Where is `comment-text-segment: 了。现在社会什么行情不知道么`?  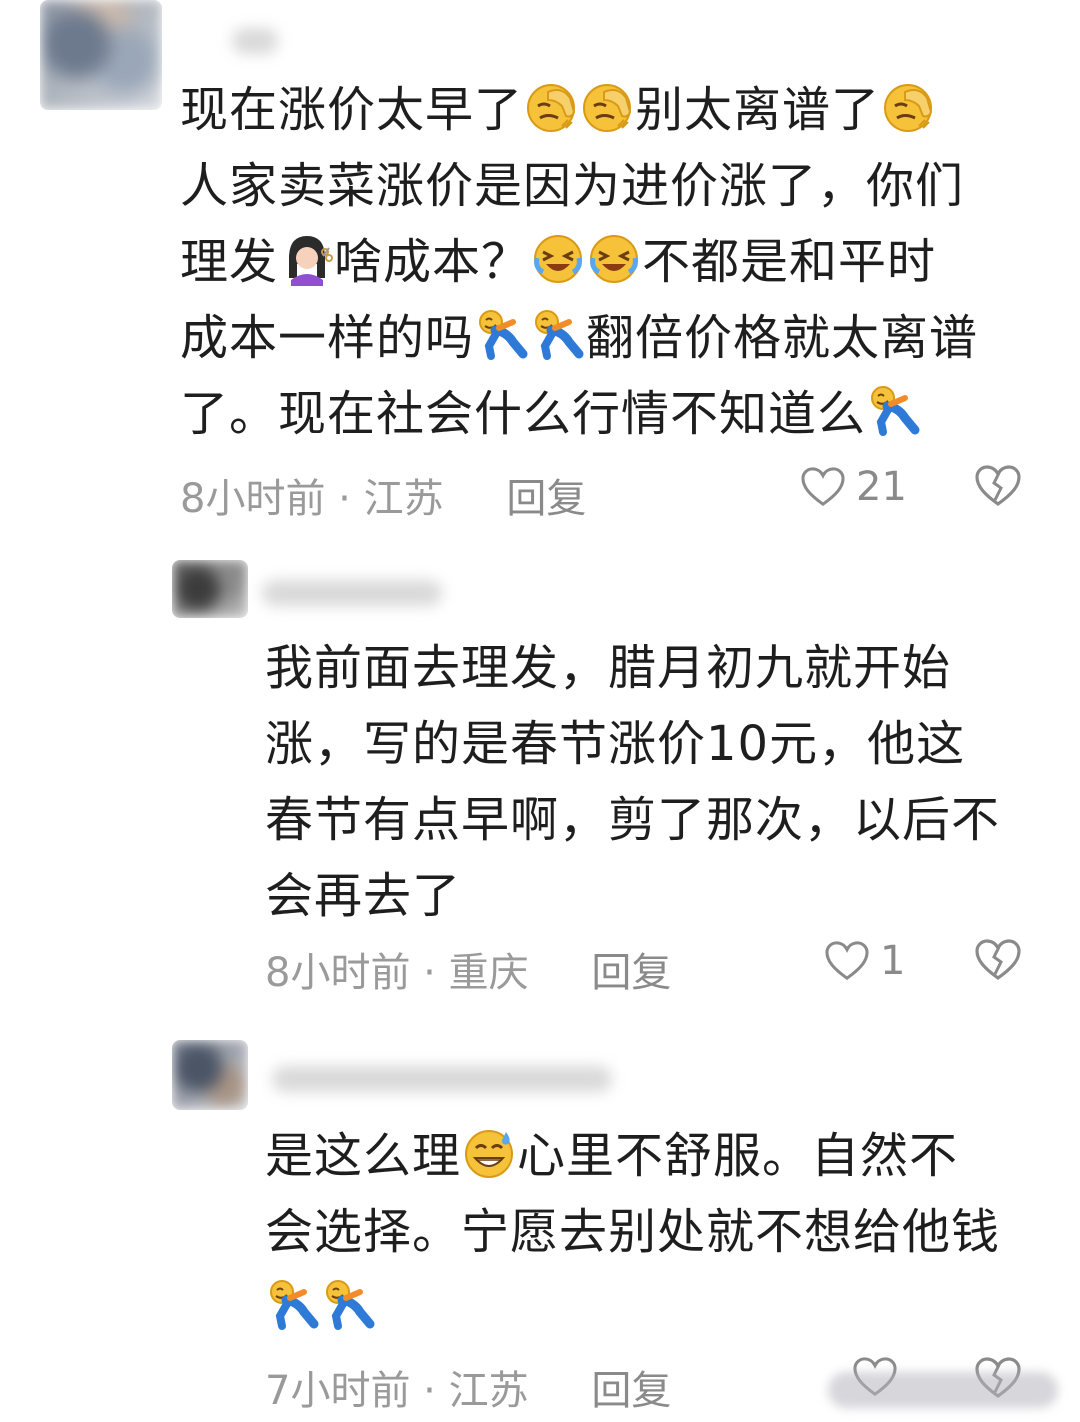 comment-text-segment: 了。现在社会什么行情不知道么 is located at coordinates (523, 414).